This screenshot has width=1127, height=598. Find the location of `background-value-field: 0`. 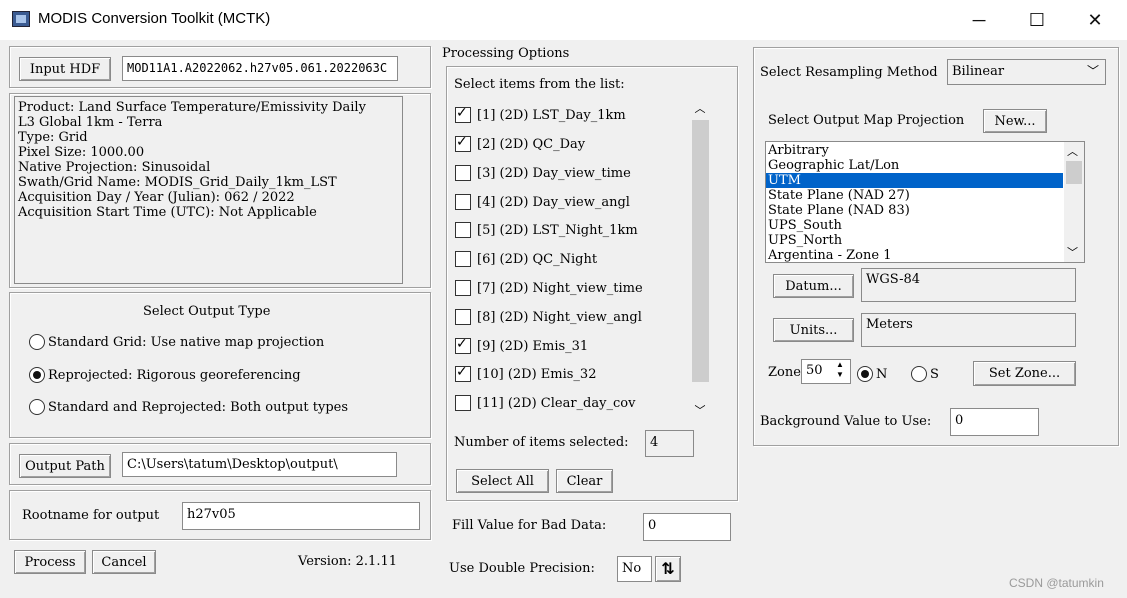

background-value-field: 0 is located at coordinates (994, 422).